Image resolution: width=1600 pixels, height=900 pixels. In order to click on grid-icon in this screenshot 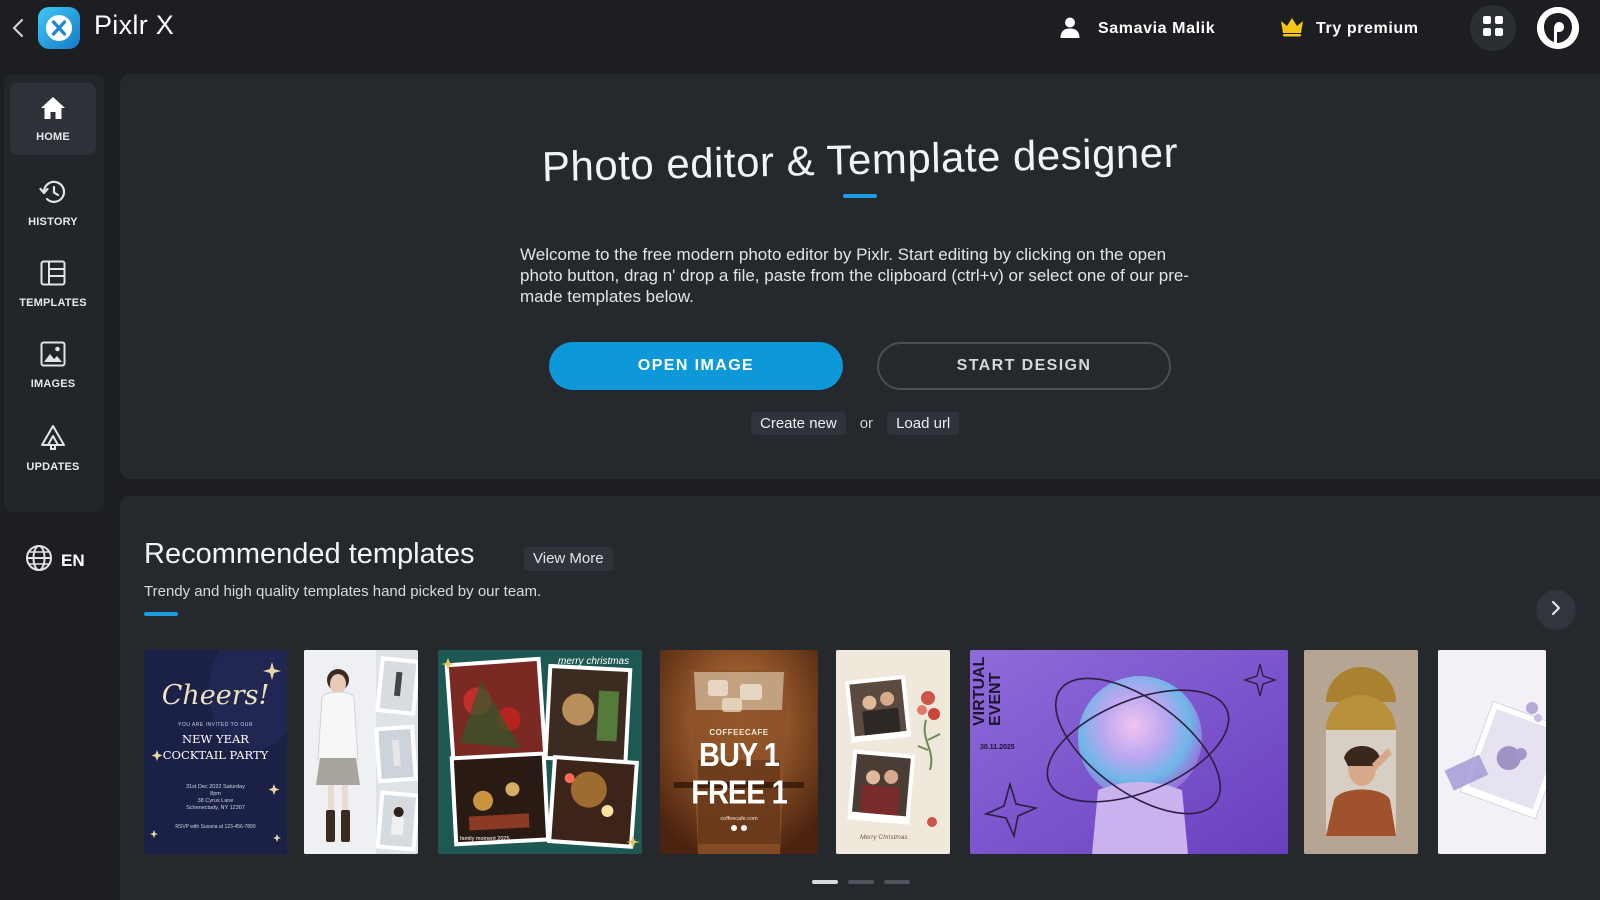, I will do `click(1493, 28)`.